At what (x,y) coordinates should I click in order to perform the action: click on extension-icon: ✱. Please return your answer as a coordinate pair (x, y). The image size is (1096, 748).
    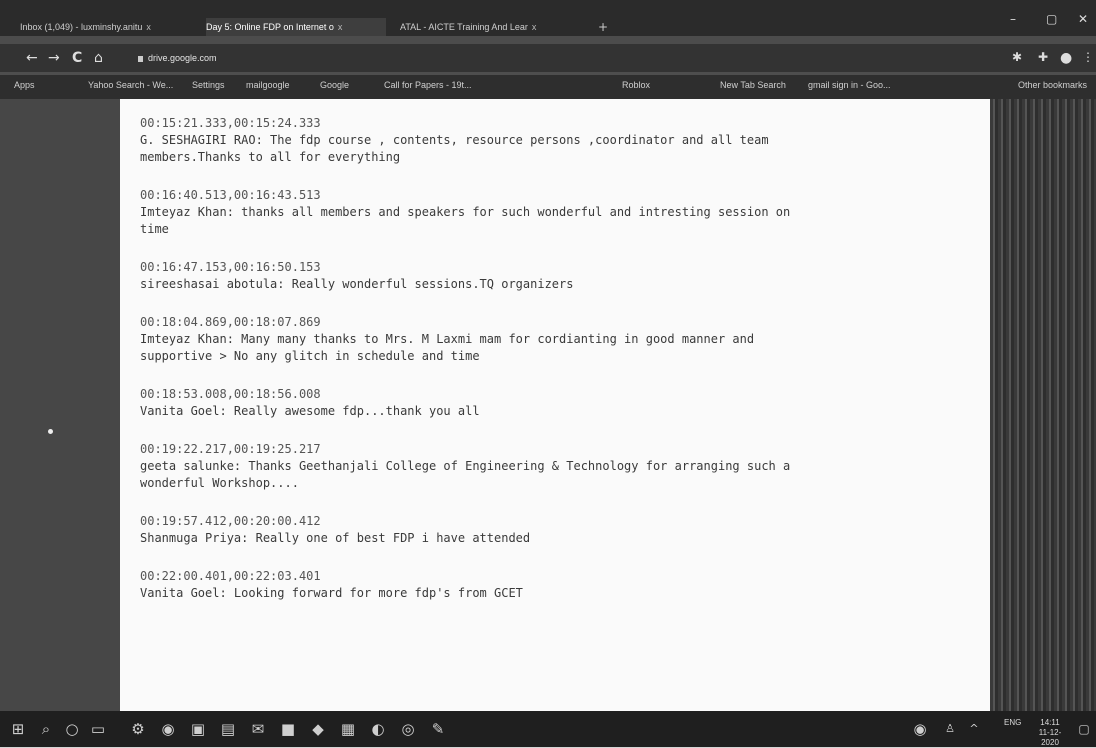
    Looking at the image, I should click on (1017, 57).